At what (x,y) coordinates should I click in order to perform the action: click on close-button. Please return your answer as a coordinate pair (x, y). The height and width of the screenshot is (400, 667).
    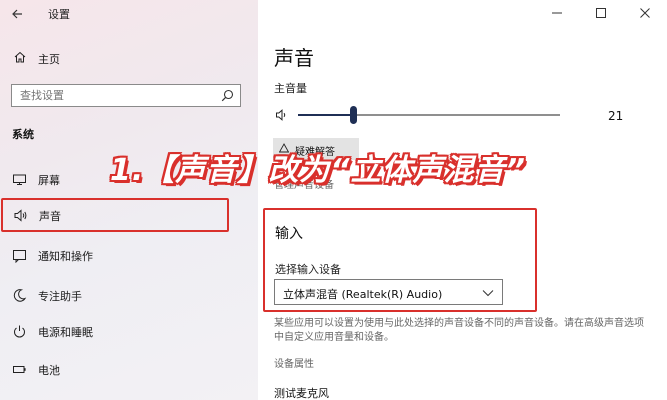
    Looking at the image, I should click on (645, 13).